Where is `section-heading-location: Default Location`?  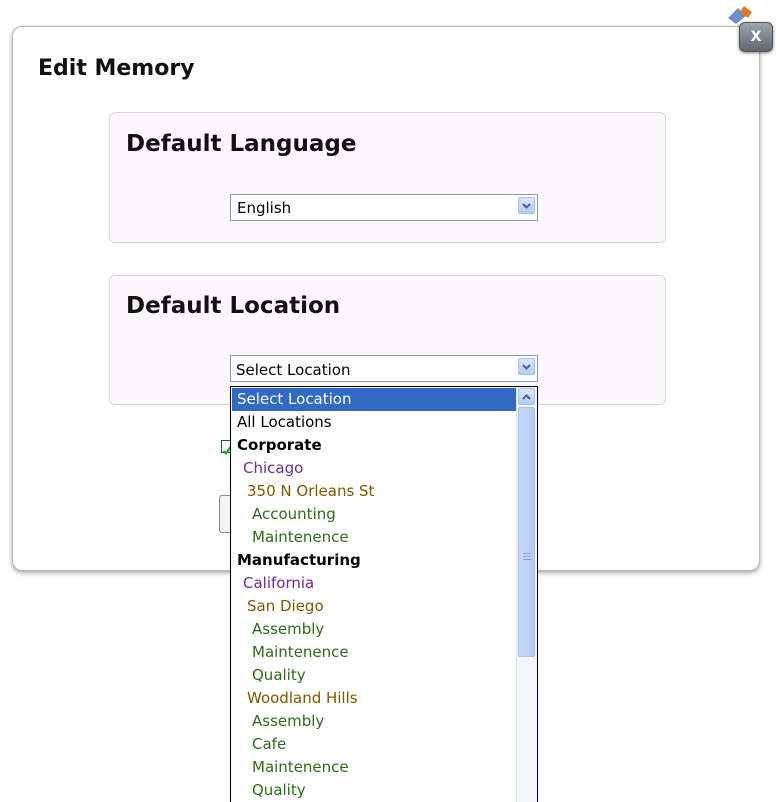 section-heading-location: Default Location is located at coordinates (233, 306).